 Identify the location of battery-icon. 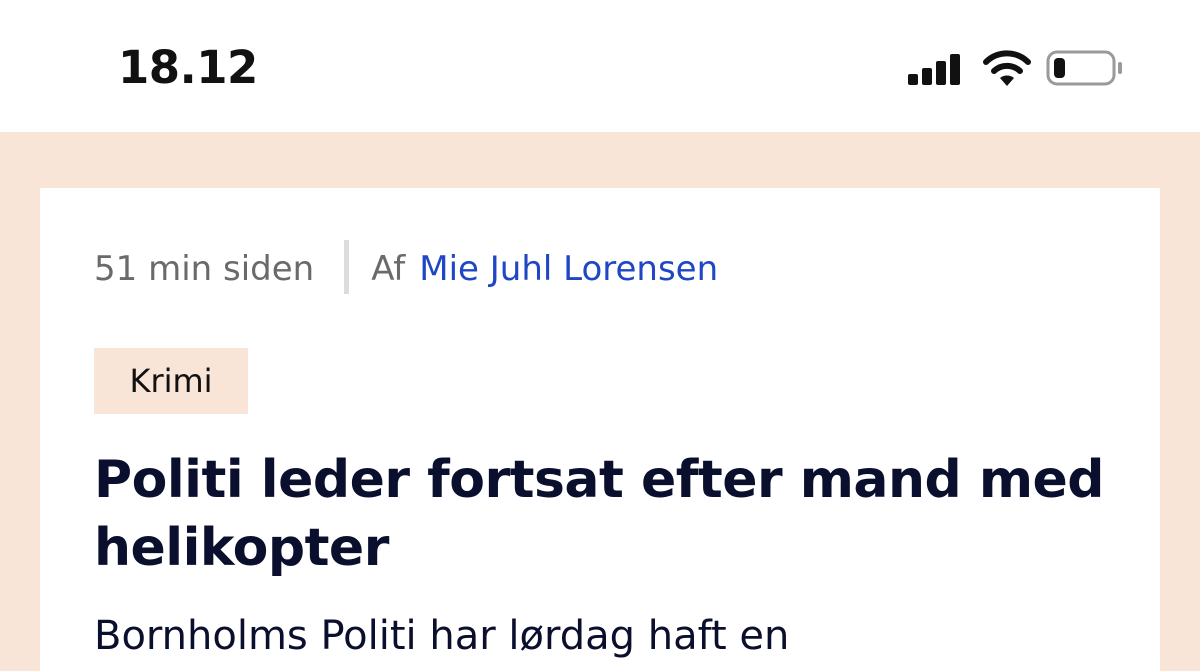
(1086, 68).